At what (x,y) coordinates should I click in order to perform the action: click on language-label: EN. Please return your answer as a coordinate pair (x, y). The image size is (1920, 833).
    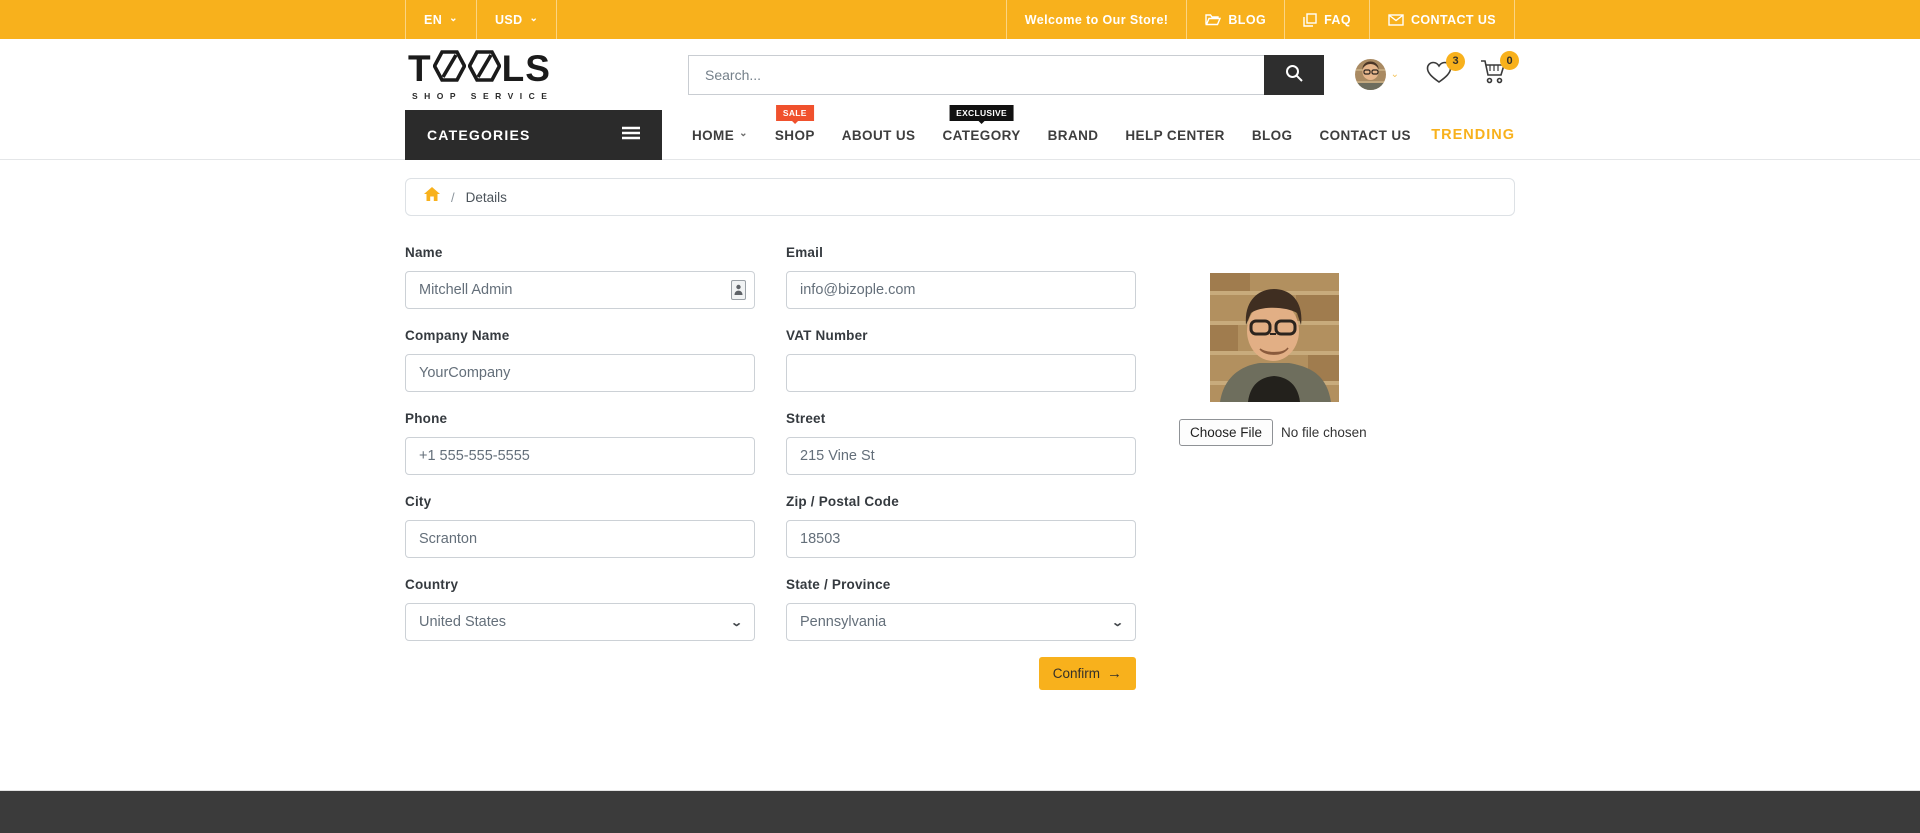
    Looking at the image, I should click on (433, 19).